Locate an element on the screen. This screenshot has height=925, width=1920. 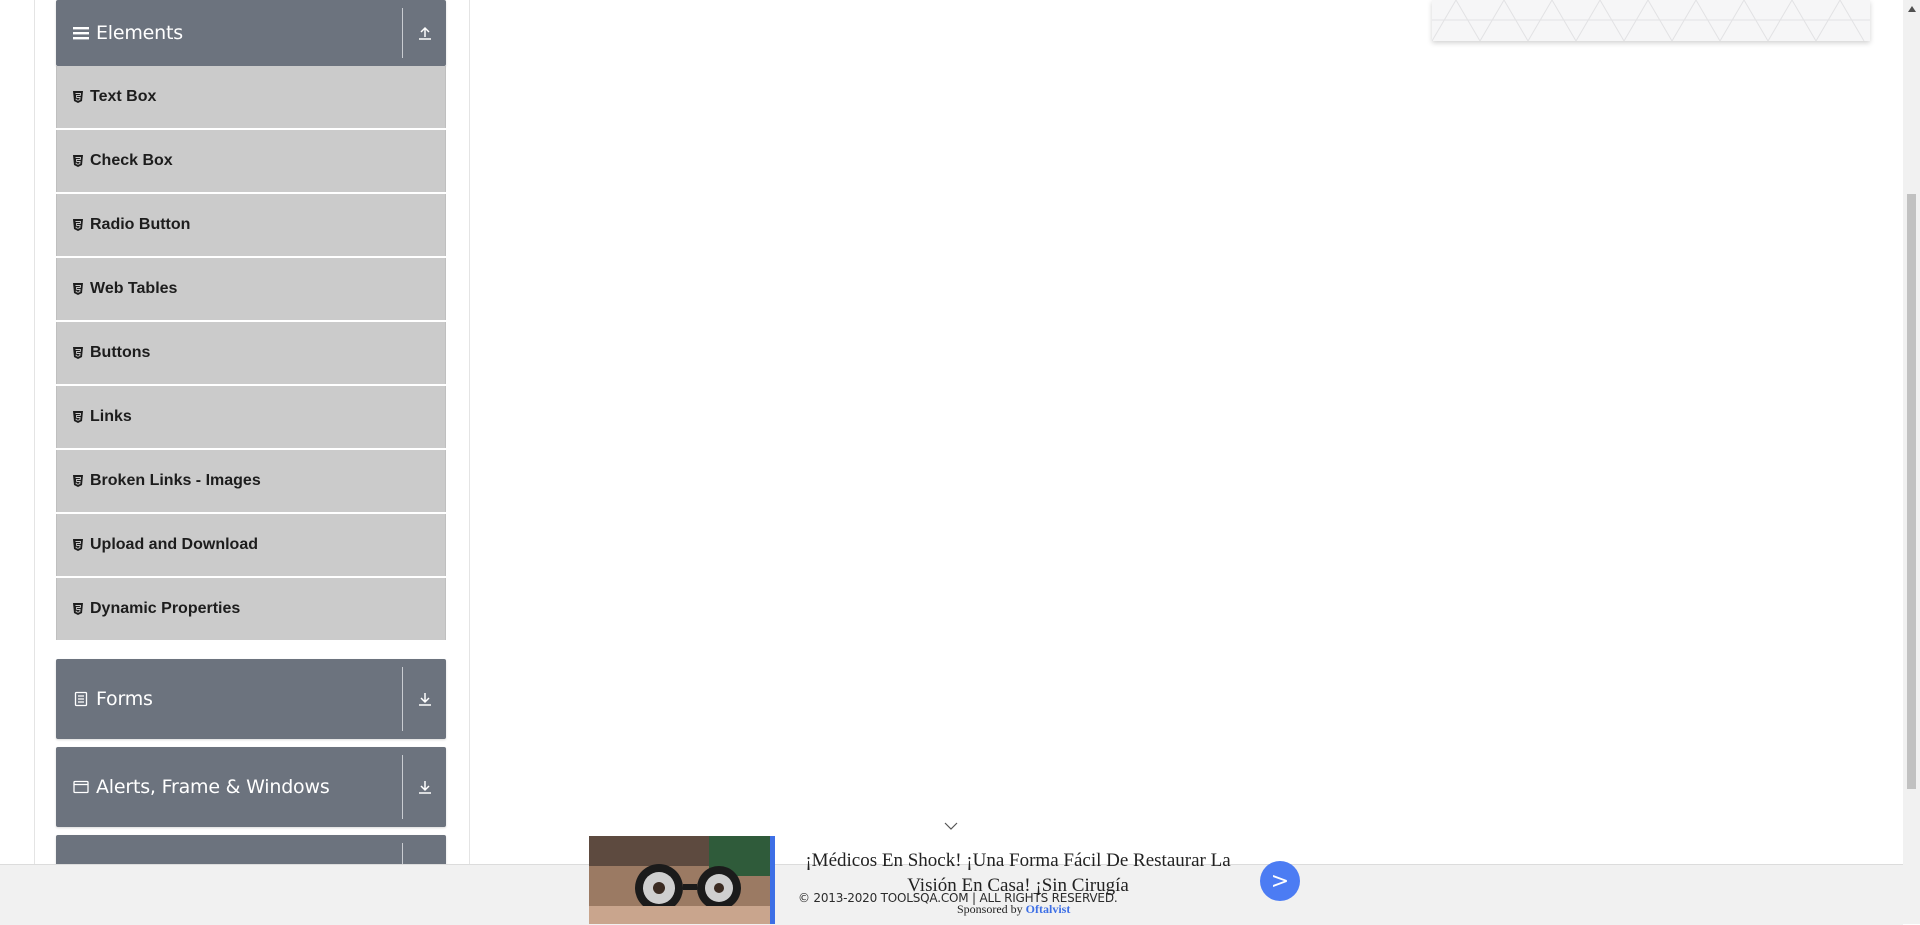
sidebar-item-label: Web Tables is located at coordinates (134, 288).